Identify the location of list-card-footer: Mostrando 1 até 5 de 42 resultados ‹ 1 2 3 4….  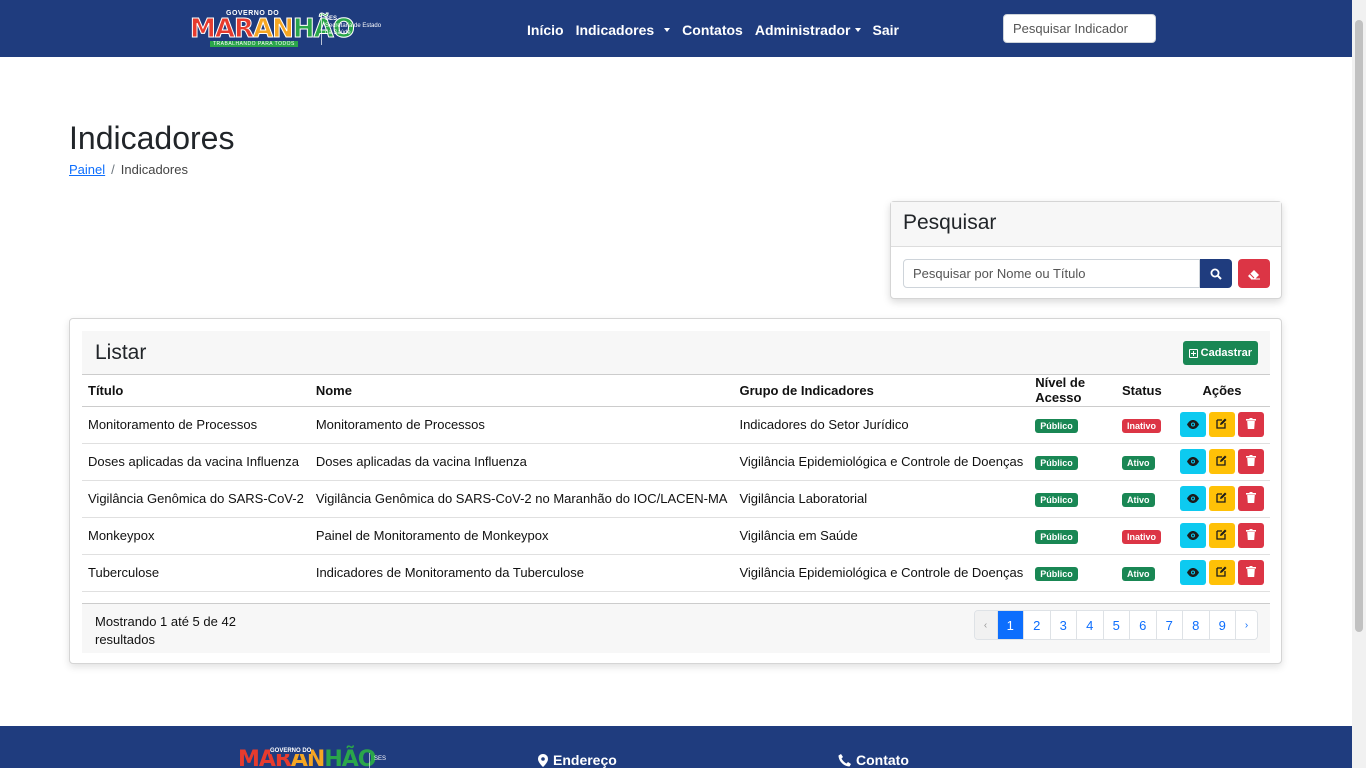
(676, 628).